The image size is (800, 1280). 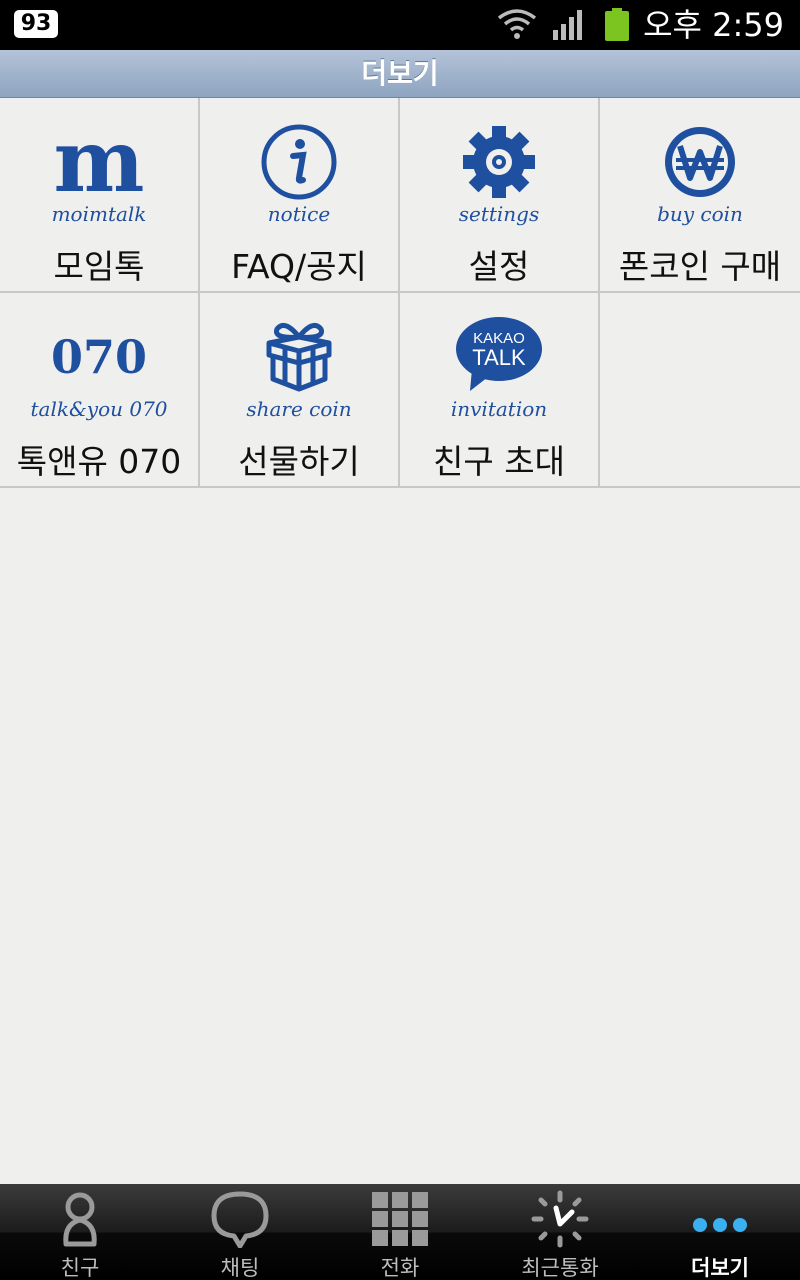 What do you see at coordinates (299, 461) in the screenshot?
I see `menu-item-label: 선물하기` at bounding box center [299, 461].